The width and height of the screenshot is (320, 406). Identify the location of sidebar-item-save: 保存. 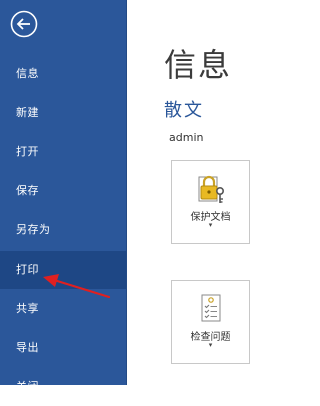
(63, 191).